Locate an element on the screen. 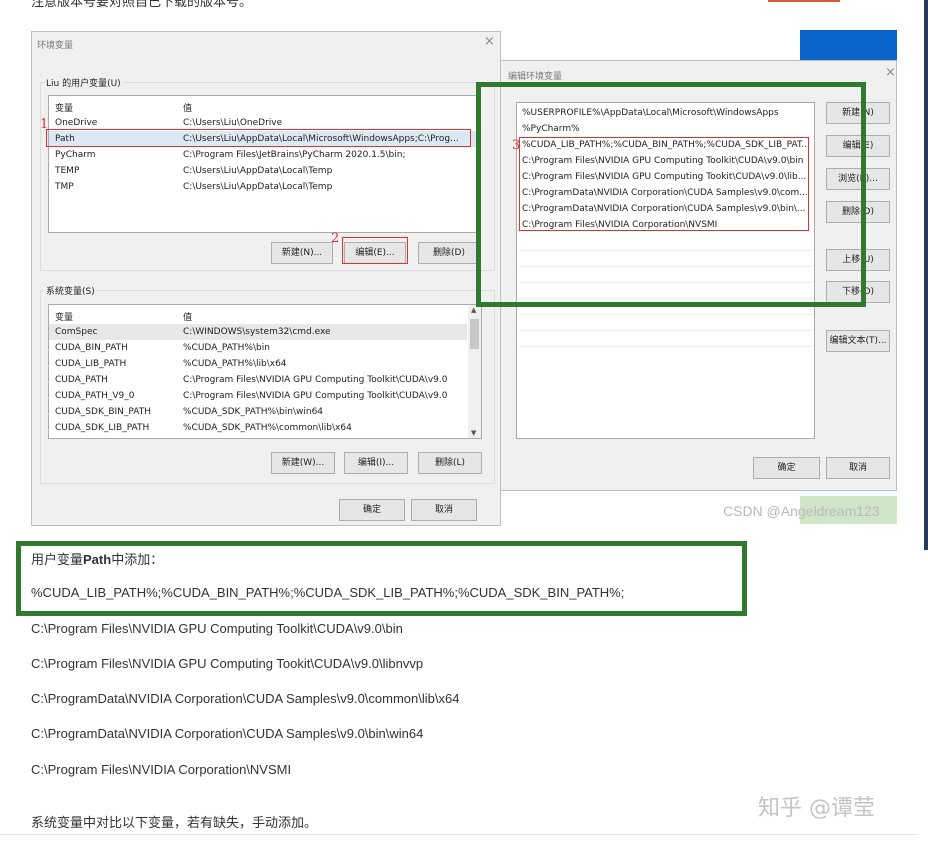 This screenshot has height=844, width=928. table-row: CUDA_BIN_PATH %CUDA_PATH%\bin is located at coordinates (258, 348).